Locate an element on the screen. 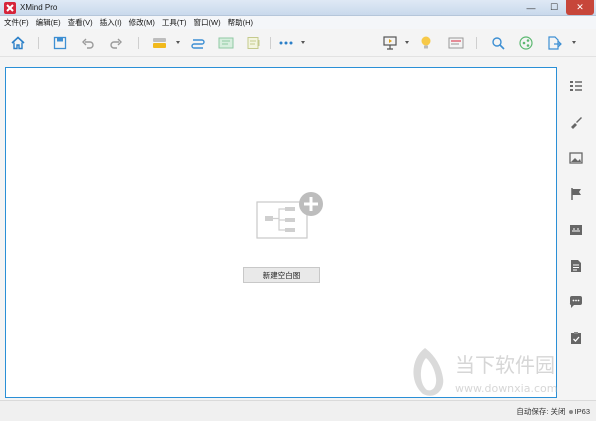 This screenshot has width=596, height=421. redo-icon is located at coordinates (116, 43).